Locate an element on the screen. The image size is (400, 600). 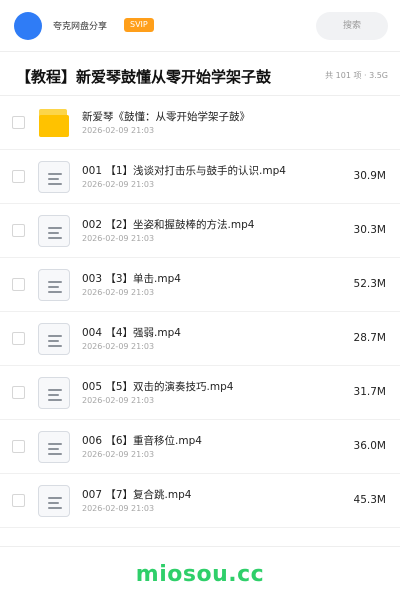
file-name: 005 【5】双击的演奏技巧.mp4 is located at coordinates (158, 387).